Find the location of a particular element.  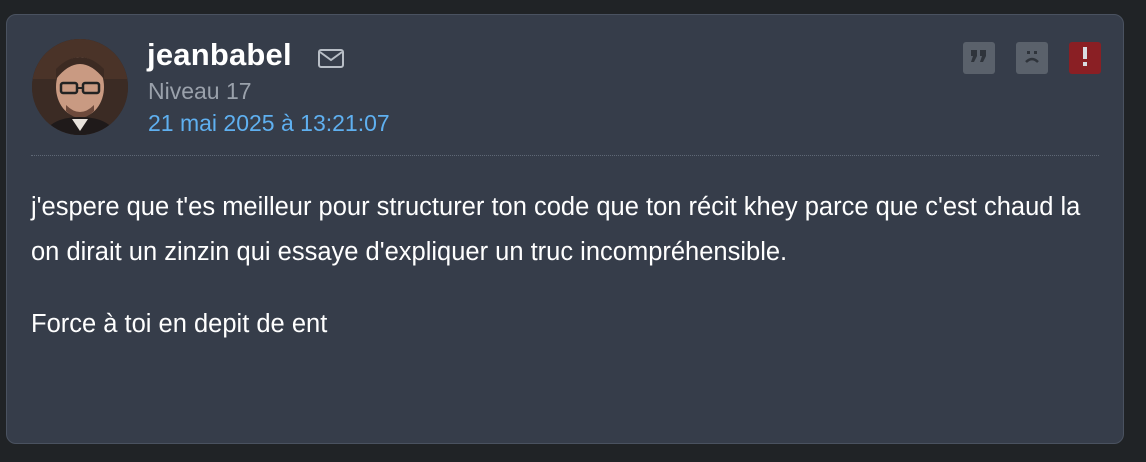

author-name: jeanbabel is located at coordinates (219, 55).